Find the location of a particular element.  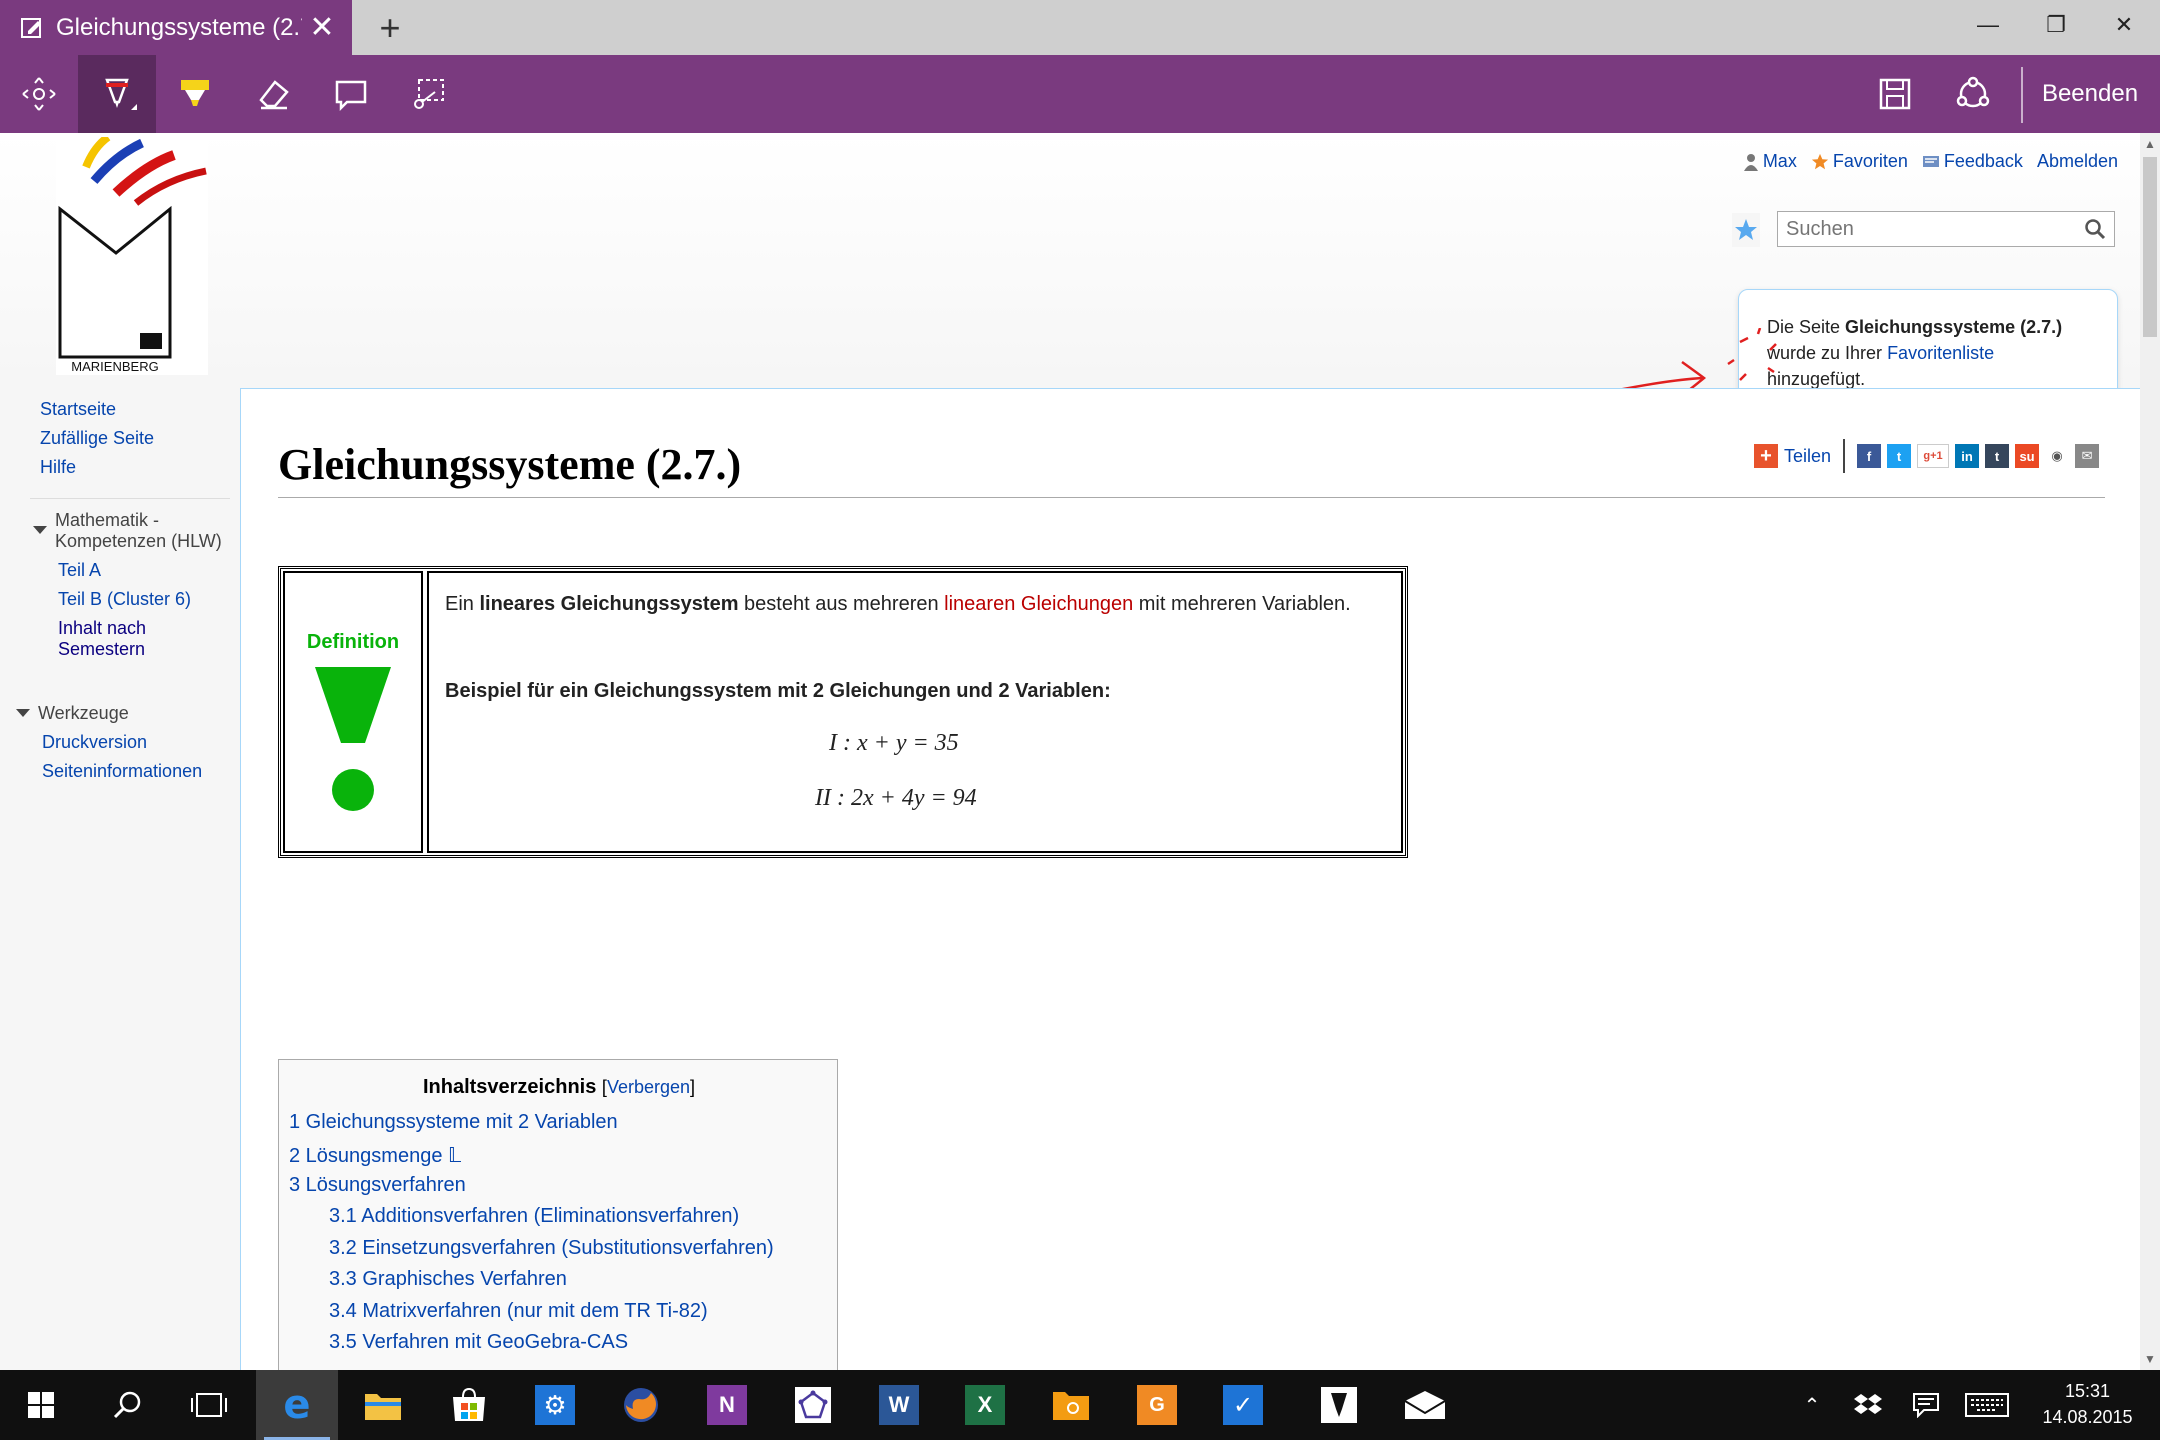

notification-icon is located at coordinates (1926, 1405).